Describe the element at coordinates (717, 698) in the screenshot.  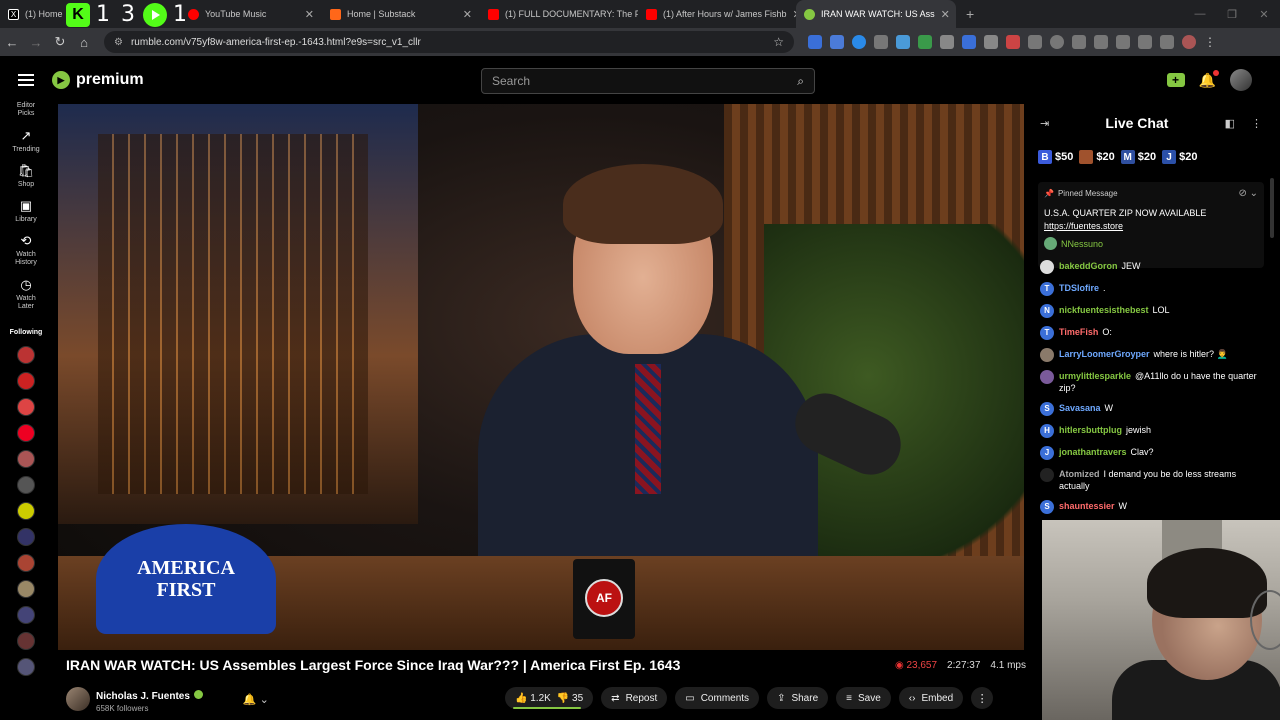
I see `comments-button: ▭ Comments` at that location.